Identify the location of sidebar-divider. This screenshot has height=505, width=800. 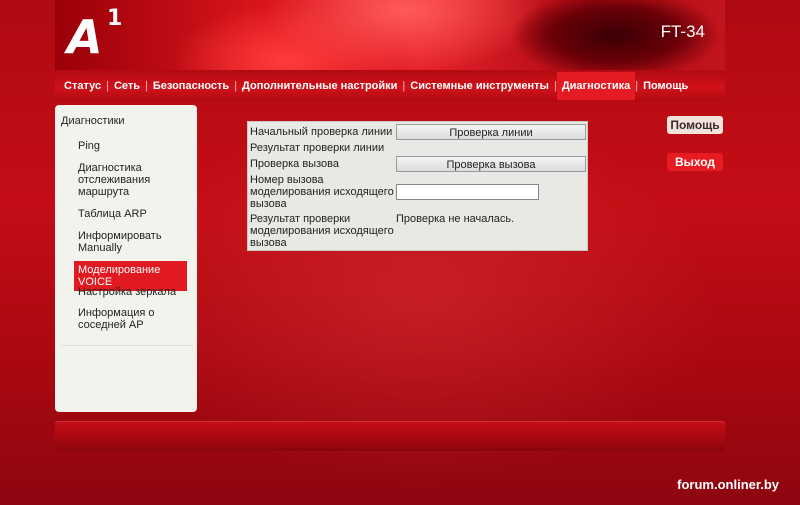
(127, 345).